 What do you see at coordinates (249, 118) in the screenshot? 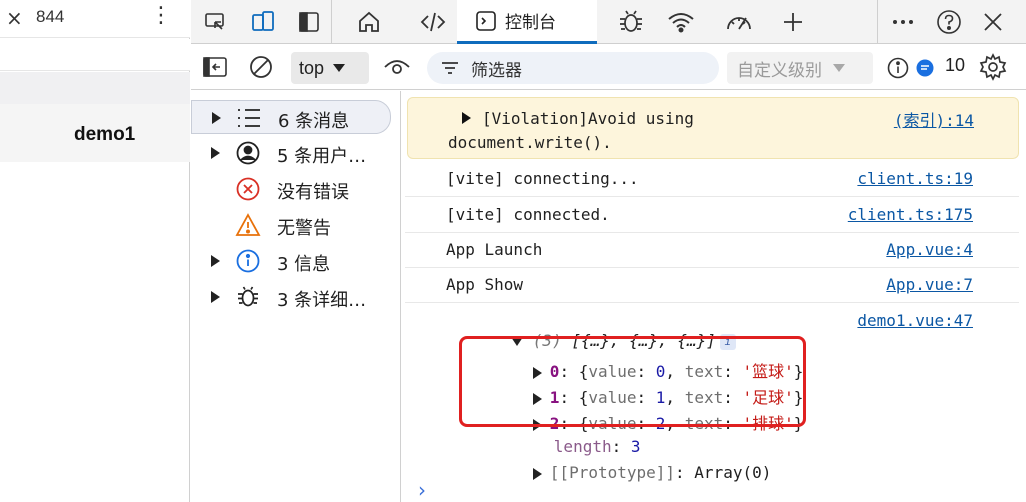
I see `list-icon` at bounding box center [249, 118].